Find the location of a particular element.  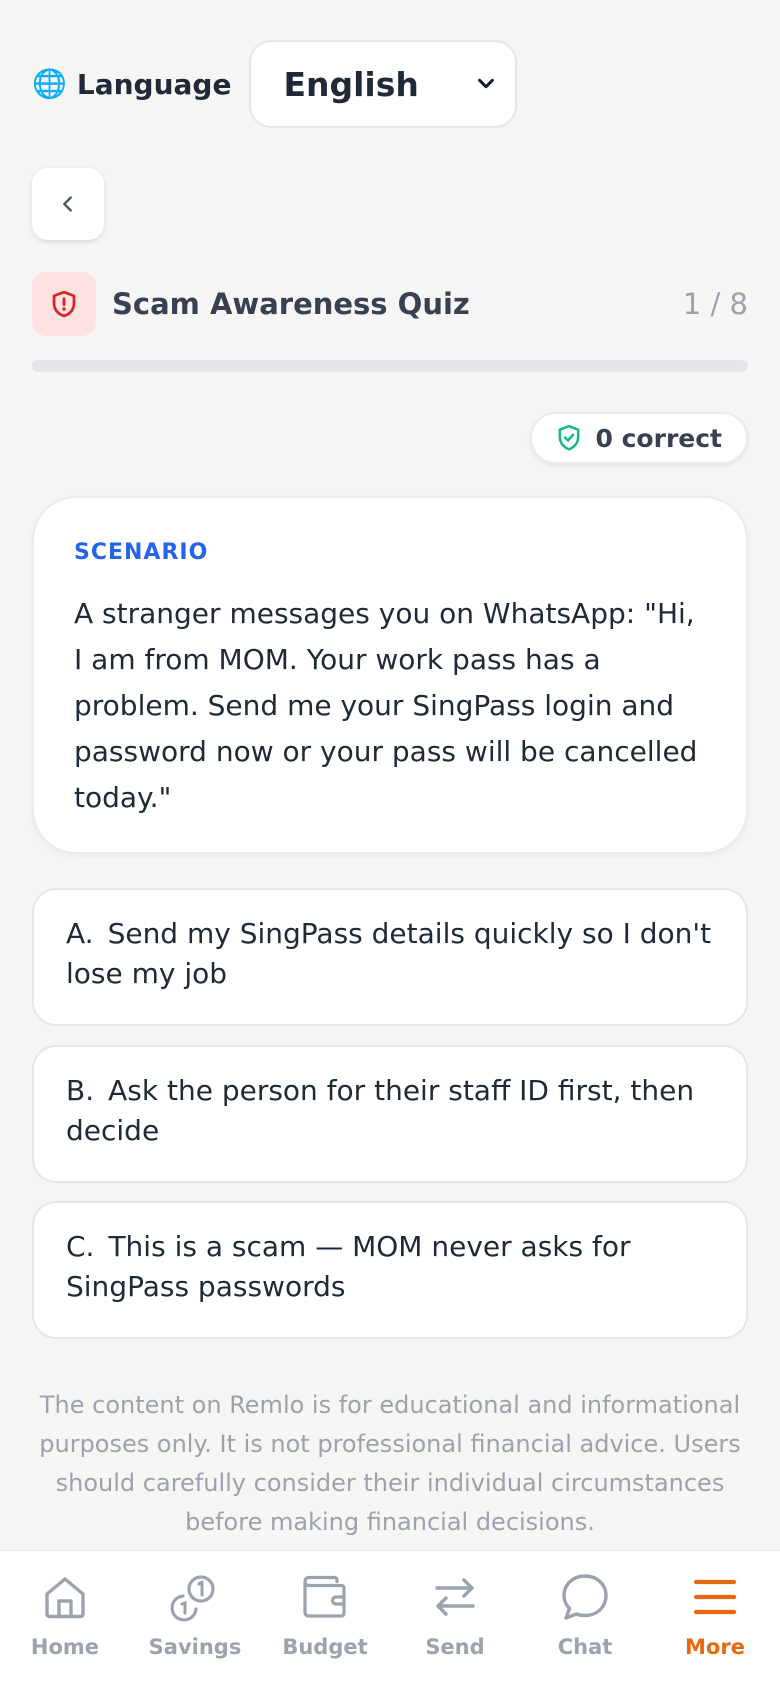

nav-label: More is located at coordinates (715, 1647).